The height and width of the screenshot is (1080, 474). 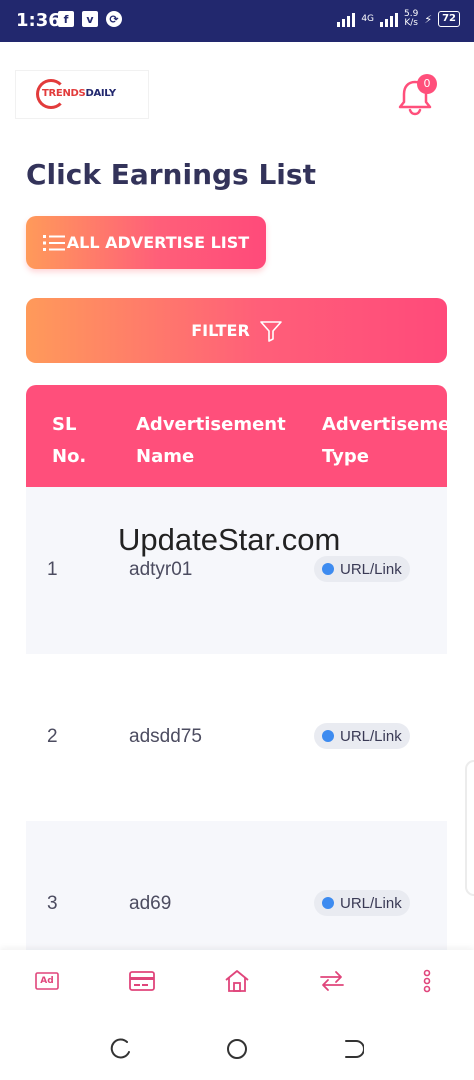 What do you see at coordinates (368, 19) in the screenshot?
I see `network-type: 4G` at bounding box center [368, 19].